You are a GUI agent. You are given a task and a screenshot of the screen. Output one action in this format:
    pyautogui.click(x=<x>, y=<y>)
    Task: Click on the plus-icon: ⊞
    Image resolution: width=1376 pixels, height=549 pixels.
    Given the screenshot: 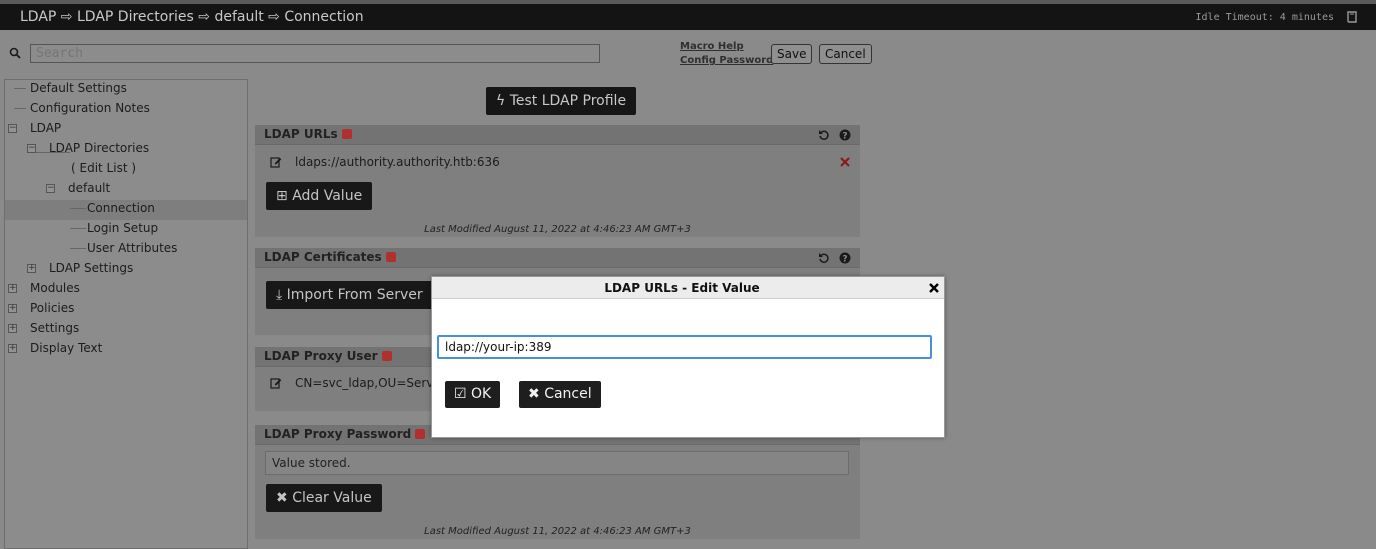 What is the action you would take?
    pyautogui.click(x=282, y=196)
    